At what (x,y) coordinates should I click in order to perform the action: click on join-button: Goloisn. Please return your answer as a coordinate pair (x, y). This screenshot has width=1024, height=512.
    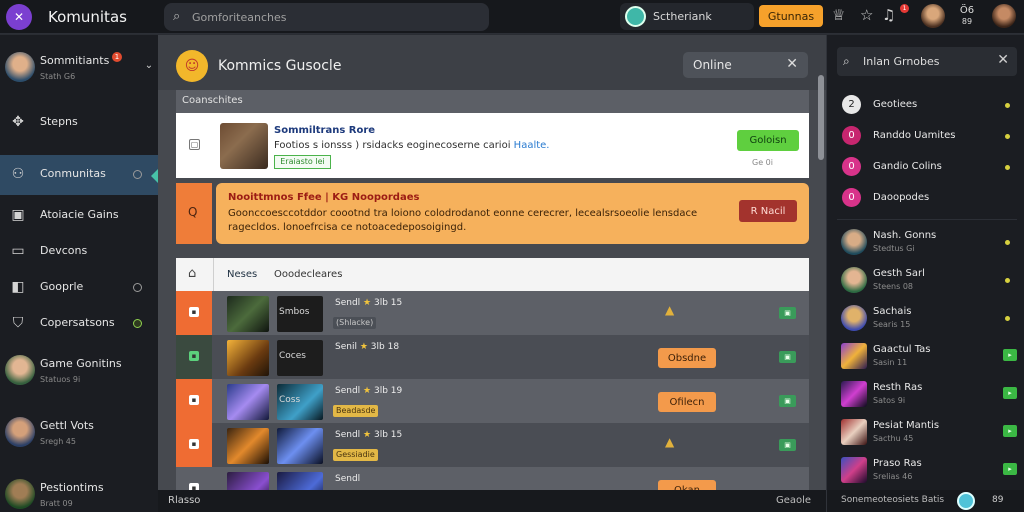
    Looking at the image, I should click on (768, 140).